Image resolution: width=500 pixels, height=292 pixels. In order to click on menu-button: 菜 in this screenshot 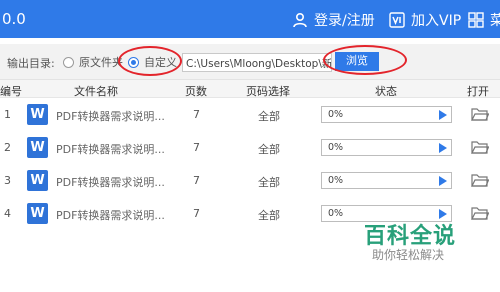, I will do `click(484, 20)`.